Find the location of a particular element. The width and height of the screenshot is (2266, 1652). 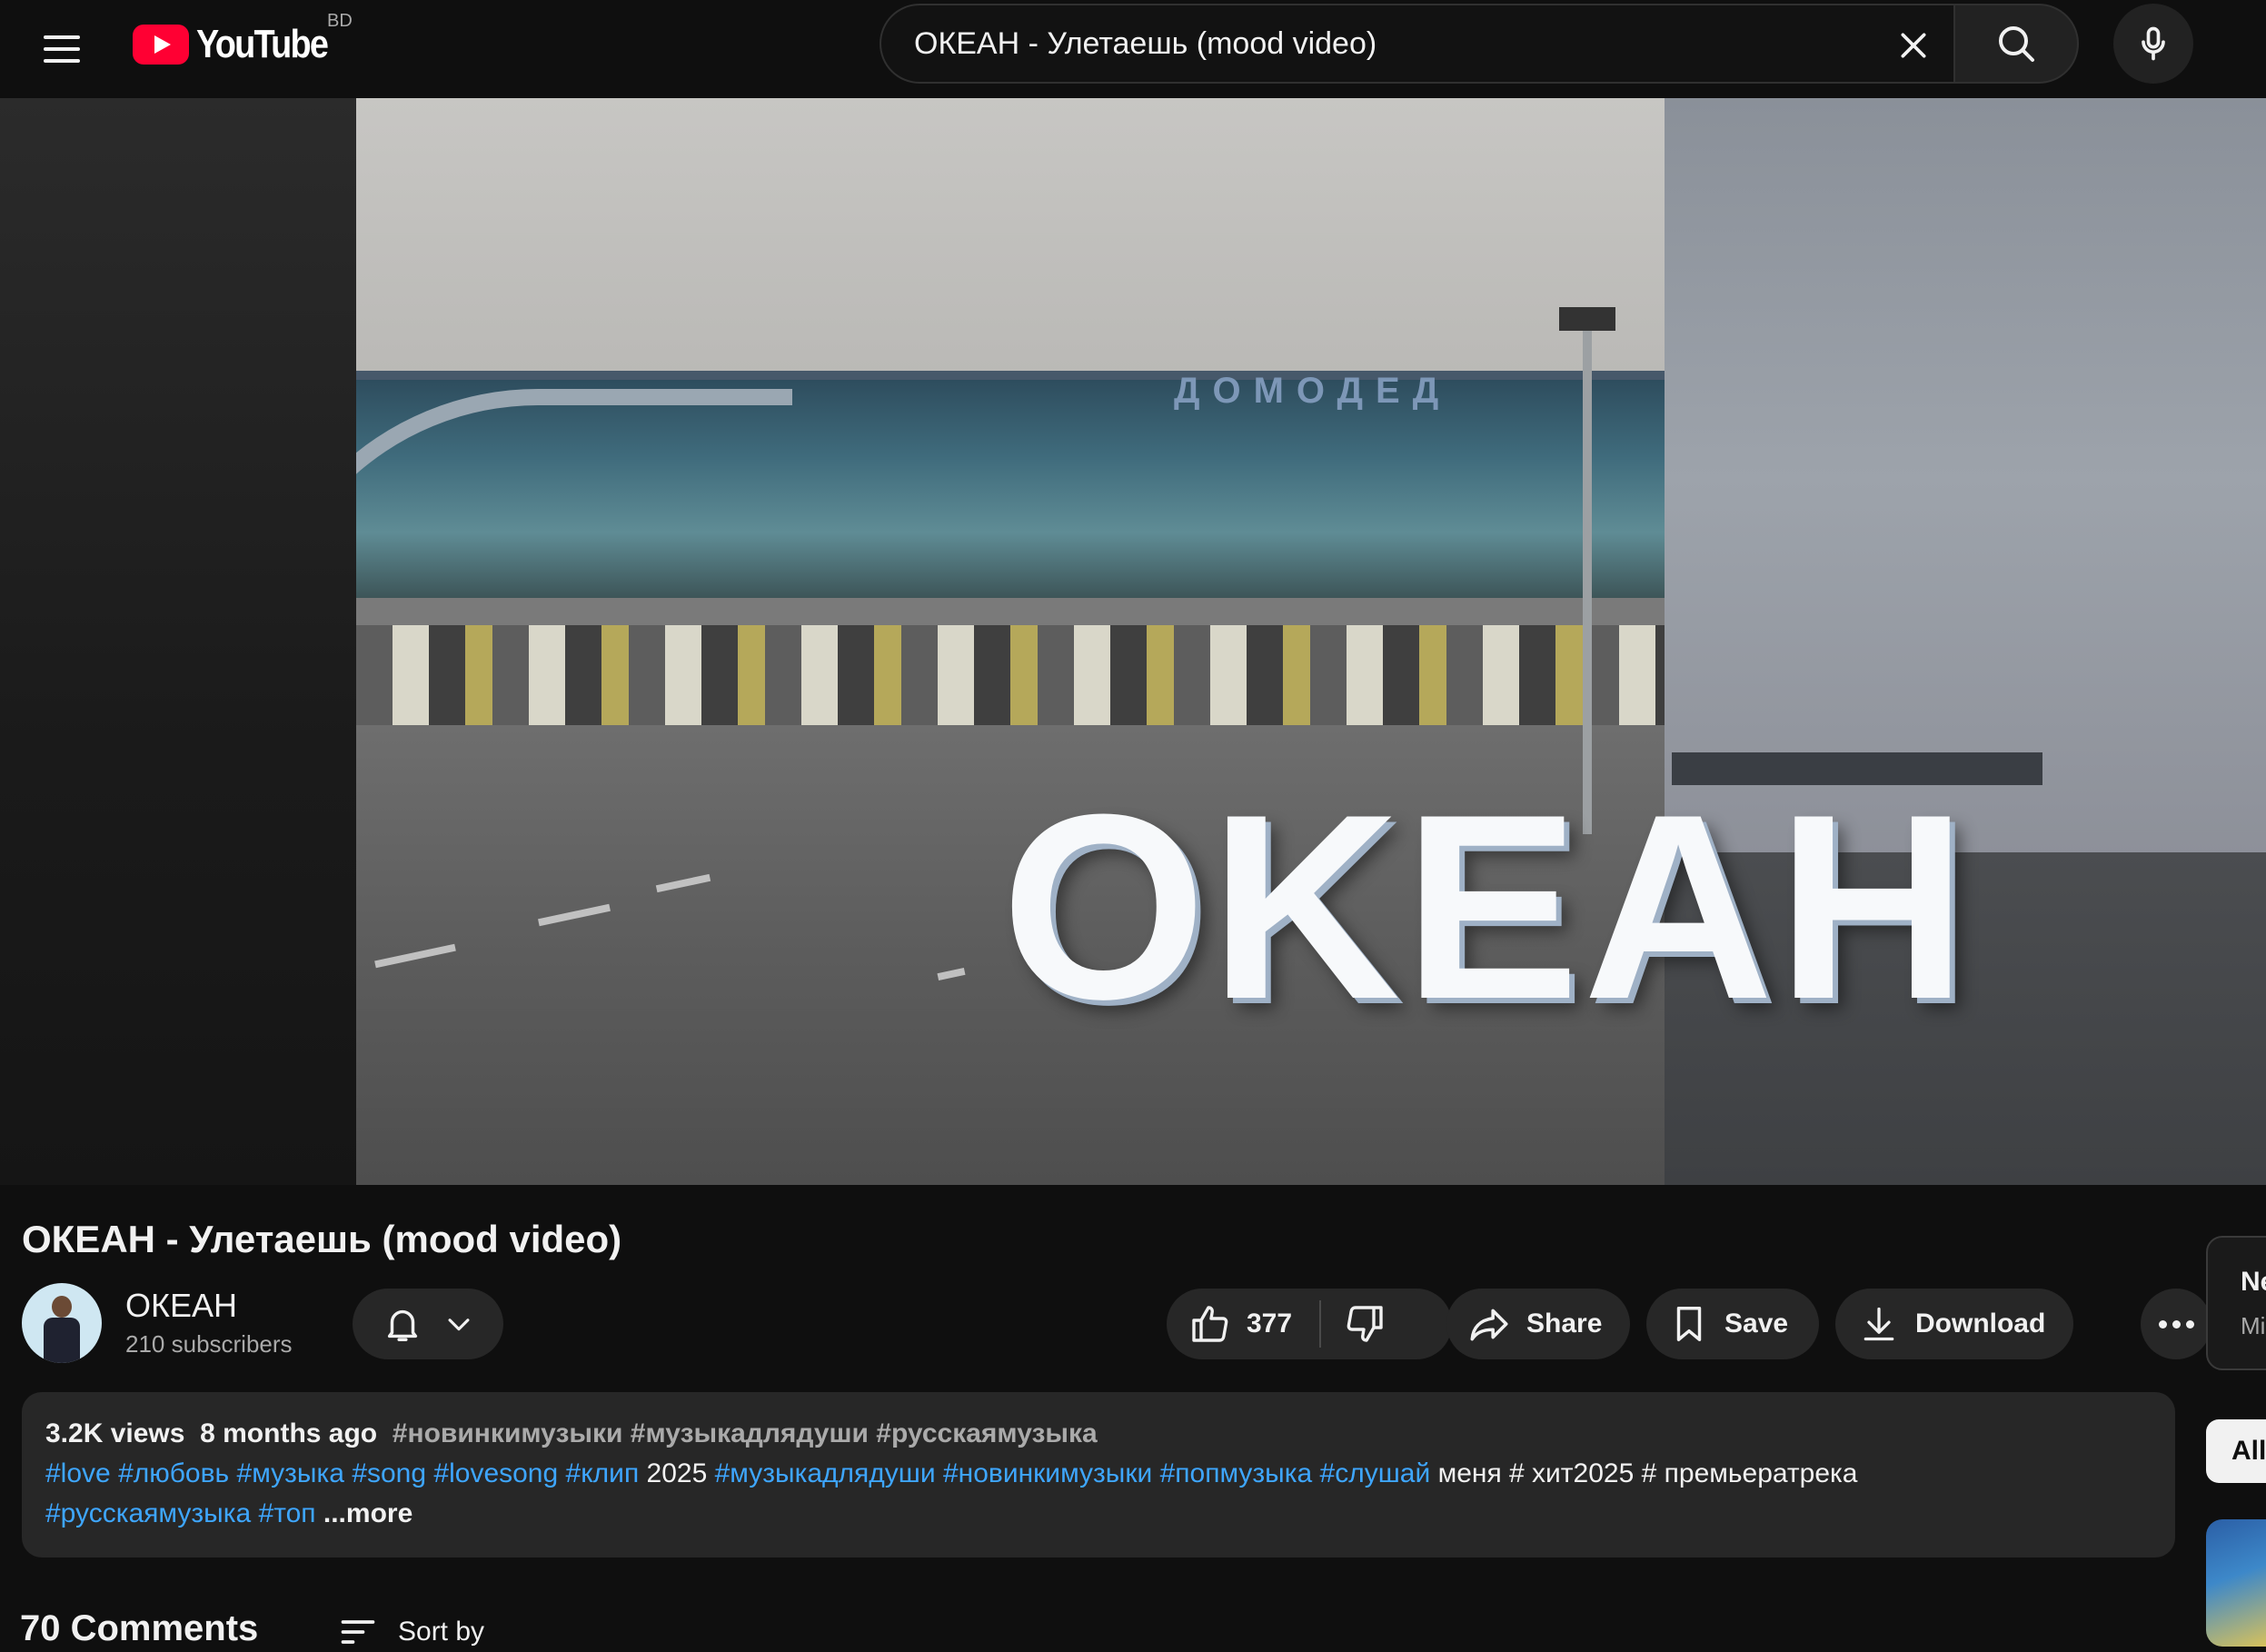

youtube-play-icon is located at coordinates (161, 45).